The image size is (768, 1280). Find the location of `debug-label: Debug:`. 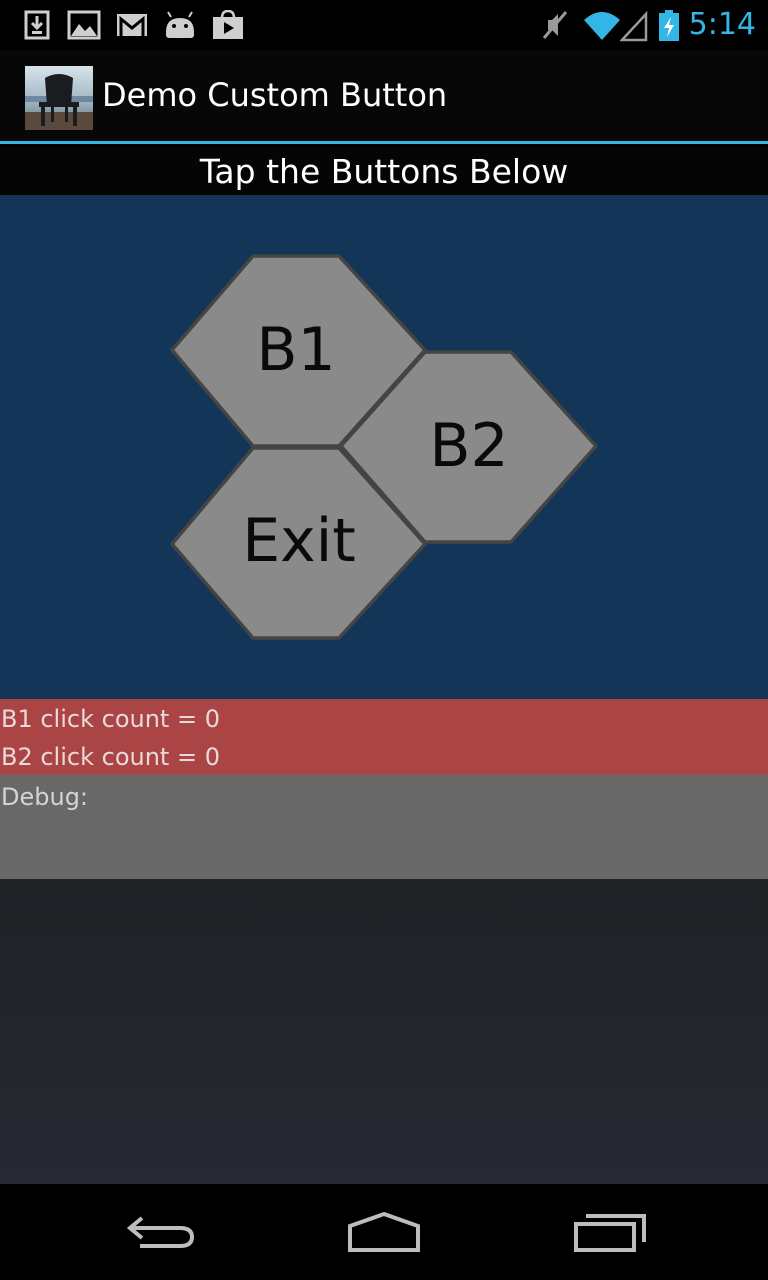

debug-label: Debug: is located at coordinates (45, 797).